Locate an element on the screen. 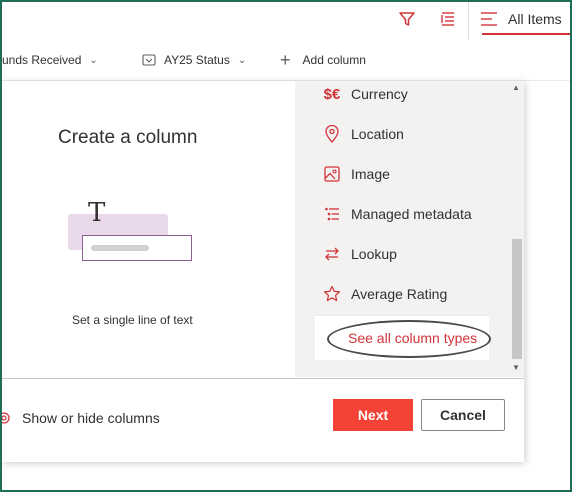 The image size is (572, 492). column-type-label: Average Rating is located at coordinates (399, 294).